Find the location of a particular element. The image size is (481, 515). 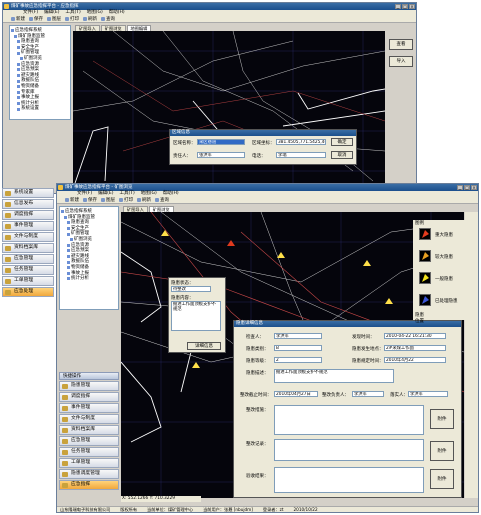

workorder-icon is located at coordinates (65, 463).